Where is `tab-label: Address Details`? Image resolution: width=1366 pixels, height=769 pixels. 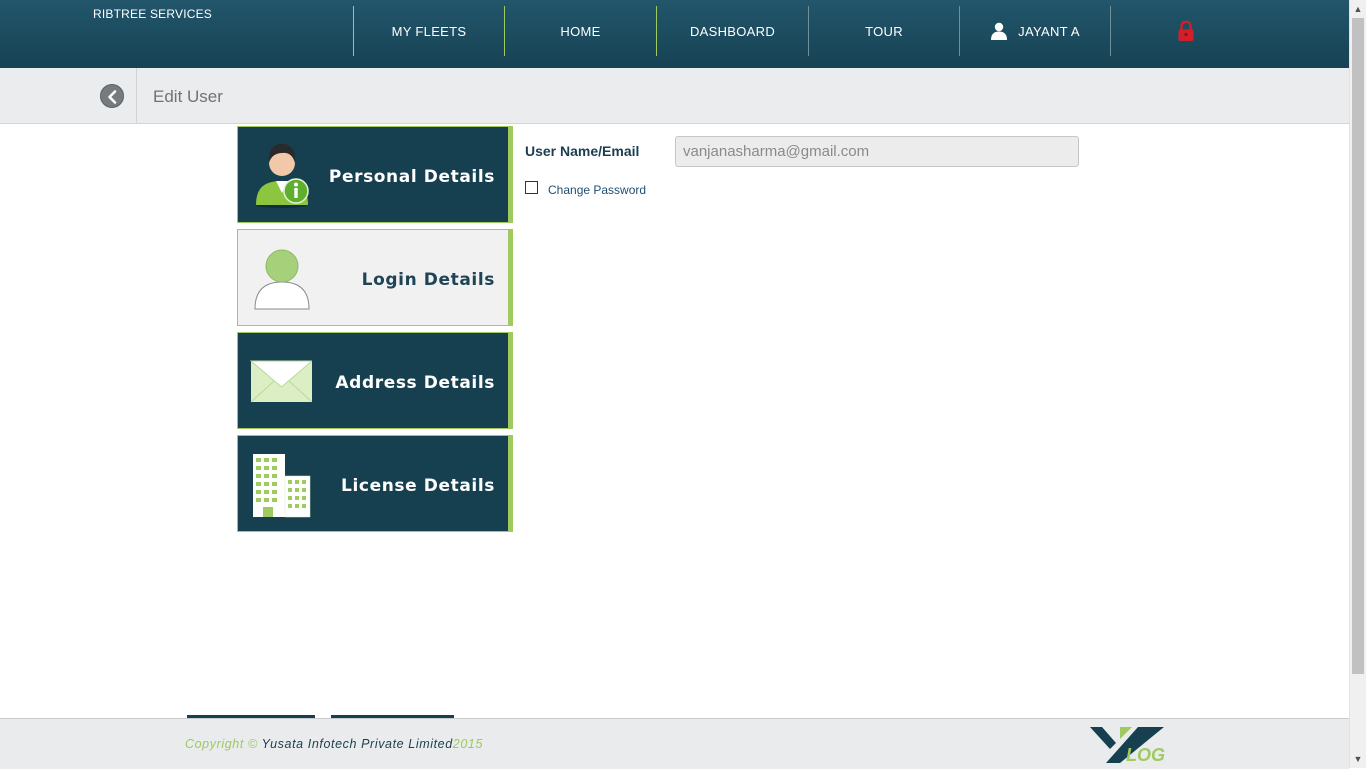 tab-label: Address Details is located at coordinates (415, 383).